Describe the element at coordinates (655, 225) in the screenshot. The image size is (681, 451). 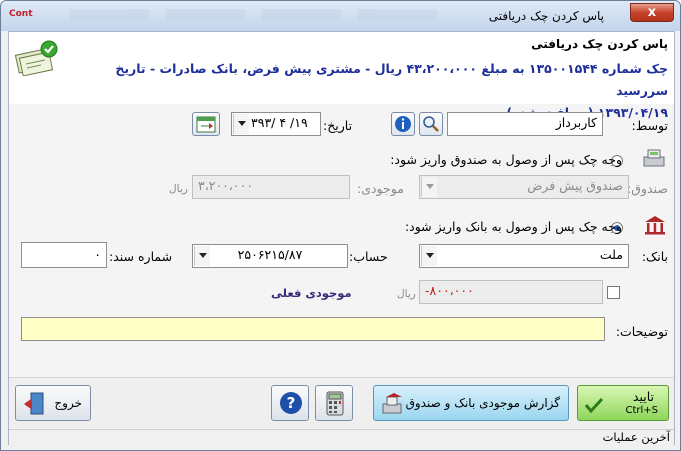
I see `bank-icon` at that location.